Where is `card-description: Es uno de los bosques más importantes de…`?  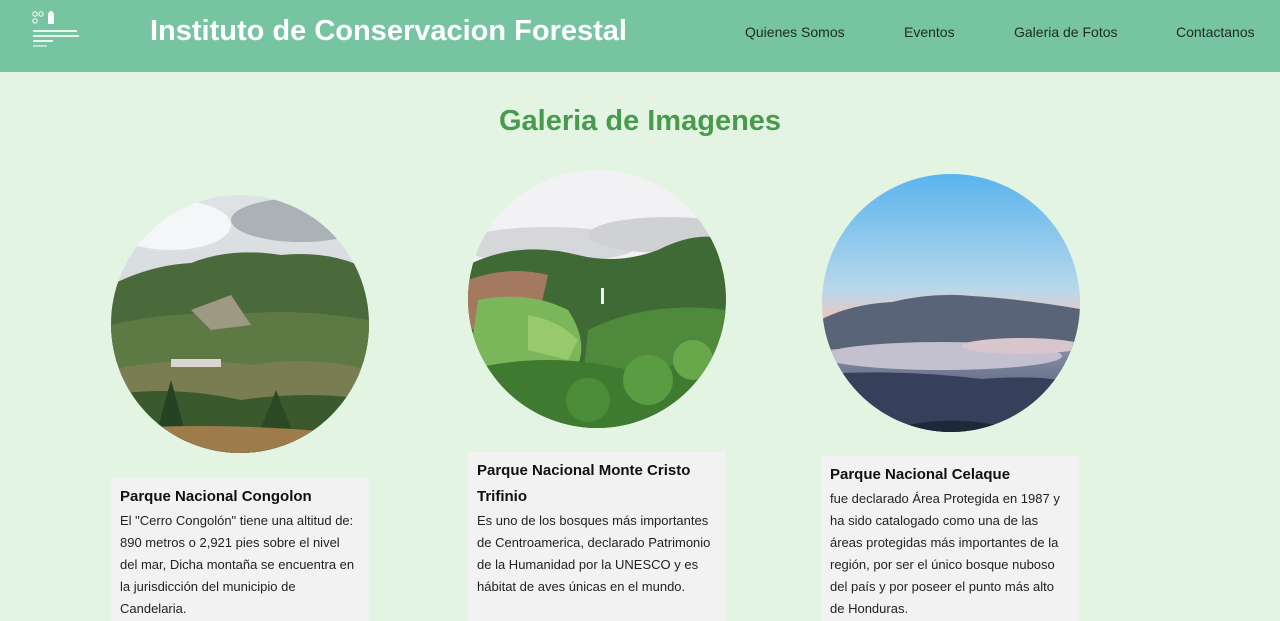
card-description: Es uno de los bosques más importantes de… is located at coordinates (594, 553).